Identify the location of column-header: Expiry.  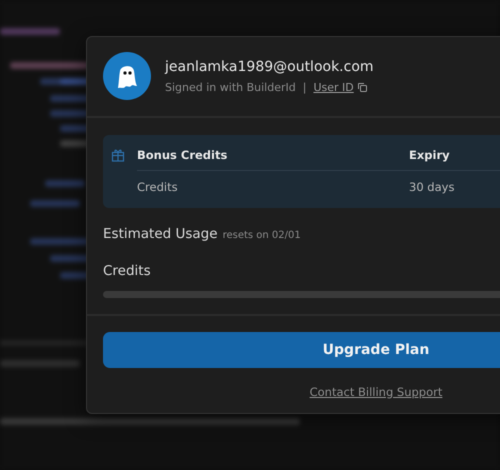
(430, 155).